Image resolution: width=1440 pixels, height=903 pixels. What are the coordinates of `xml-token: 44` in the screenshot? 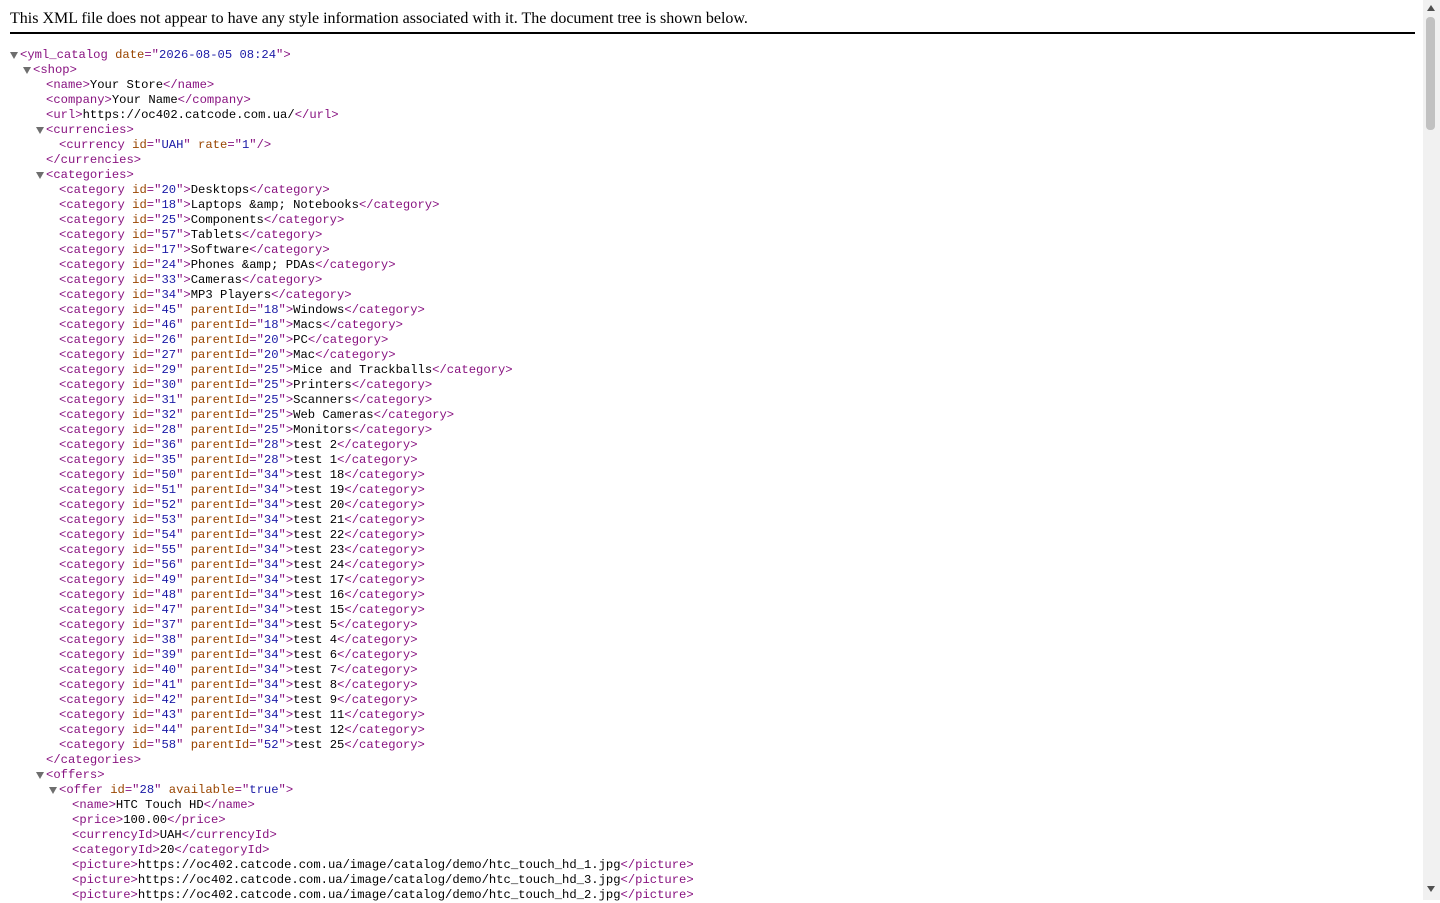 It's located at (169, 730).